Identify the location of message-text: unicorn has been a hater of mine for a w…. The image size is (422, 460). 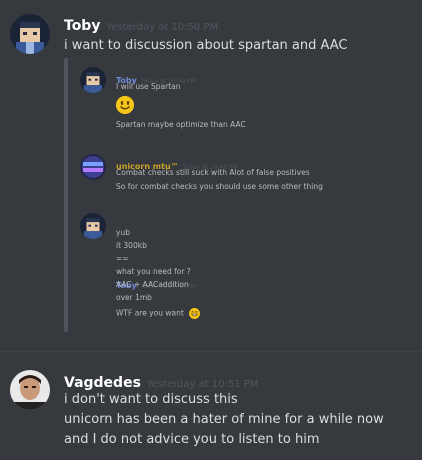
(224, 419).